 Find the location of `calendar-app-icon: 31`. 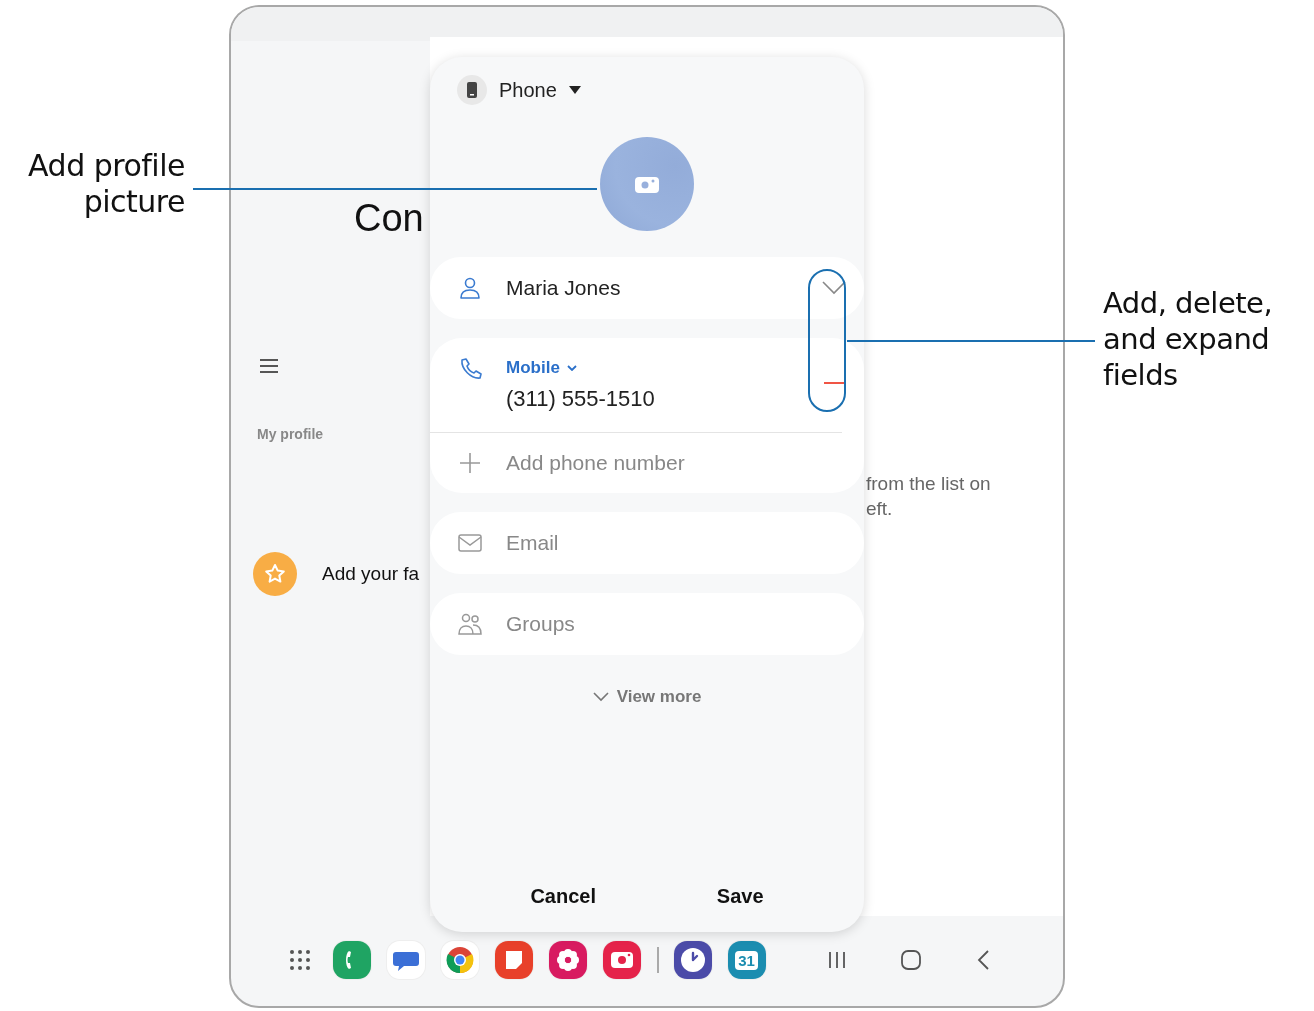

calendar-app-icon: 31 is located at coordinates (746, 960).